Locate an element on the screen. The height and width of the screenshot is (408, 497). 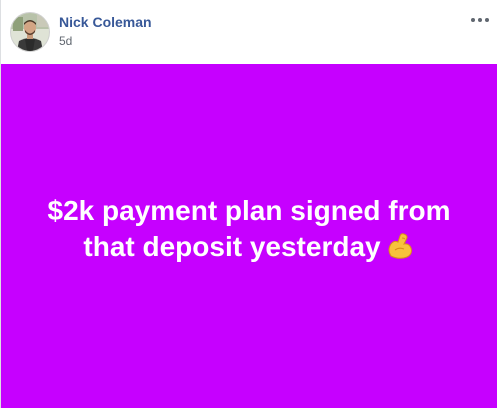
more-options-icon is located at coordinates (480, 20).